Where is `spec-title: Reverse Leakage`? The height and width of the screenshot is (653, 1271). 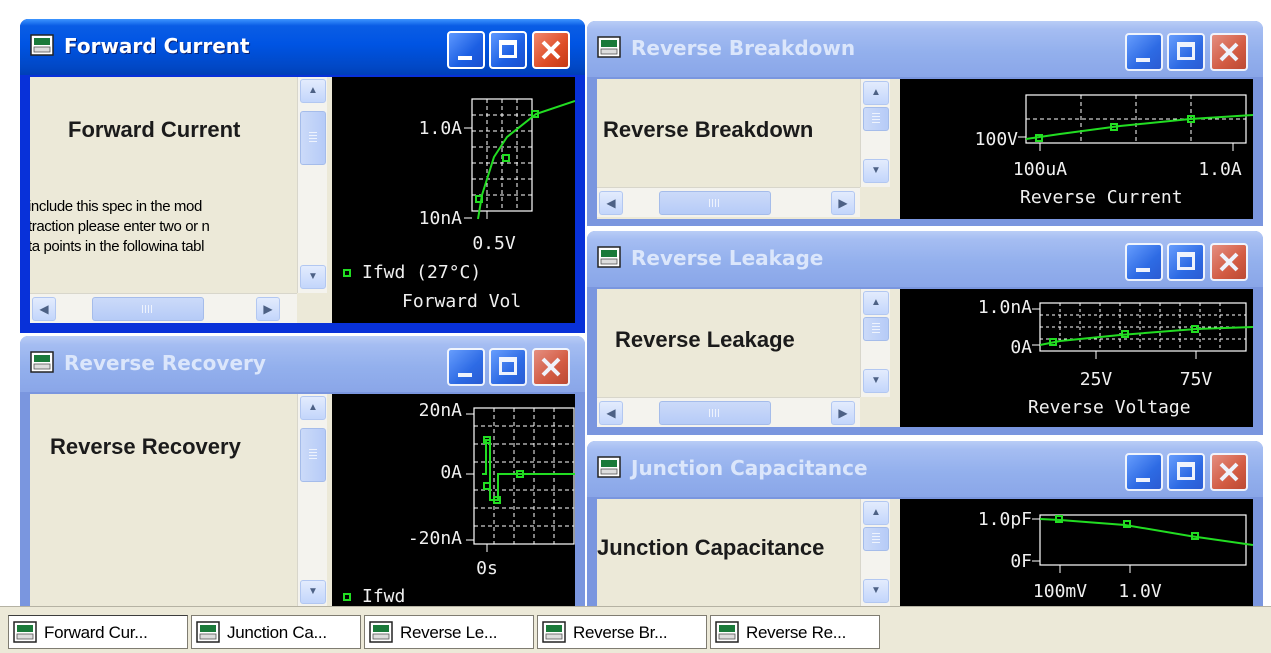
spec-title: Reverse Leakage is located at coordinates (705, 339).